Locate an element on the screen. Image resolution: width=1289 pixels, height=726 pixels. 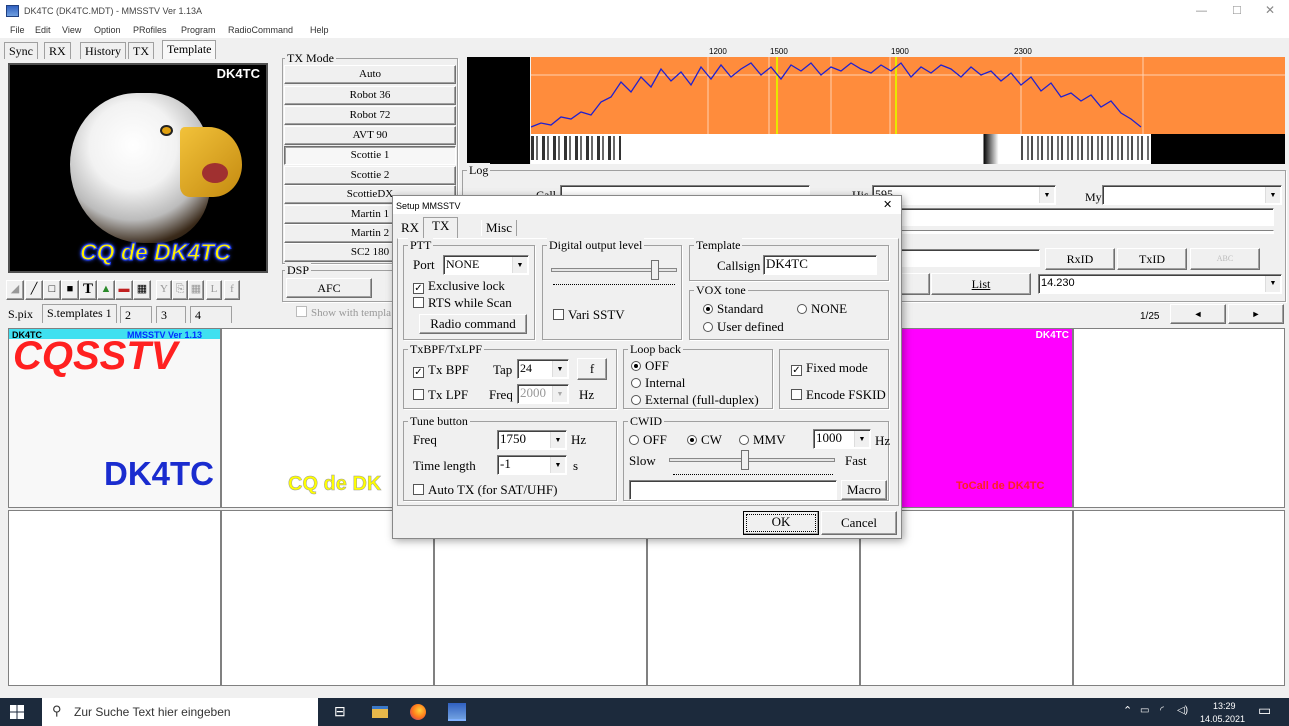
minimize-button: — is located at coordinates (1201, 11).